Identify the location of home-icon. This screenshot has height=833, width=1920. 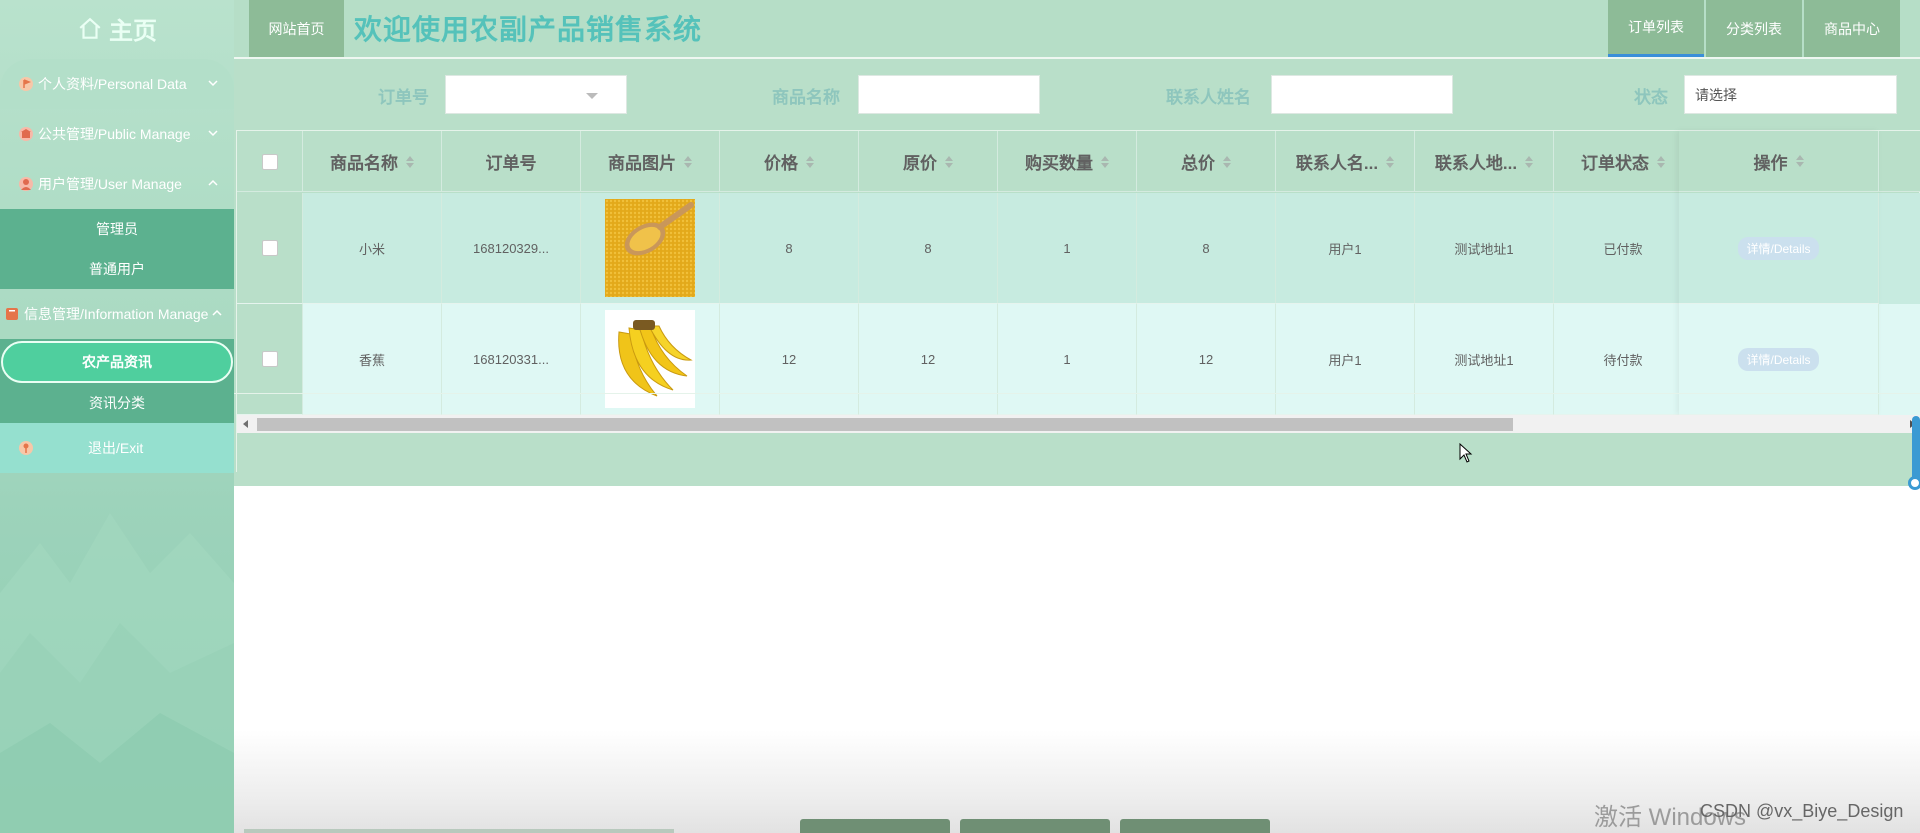
(90, 28).